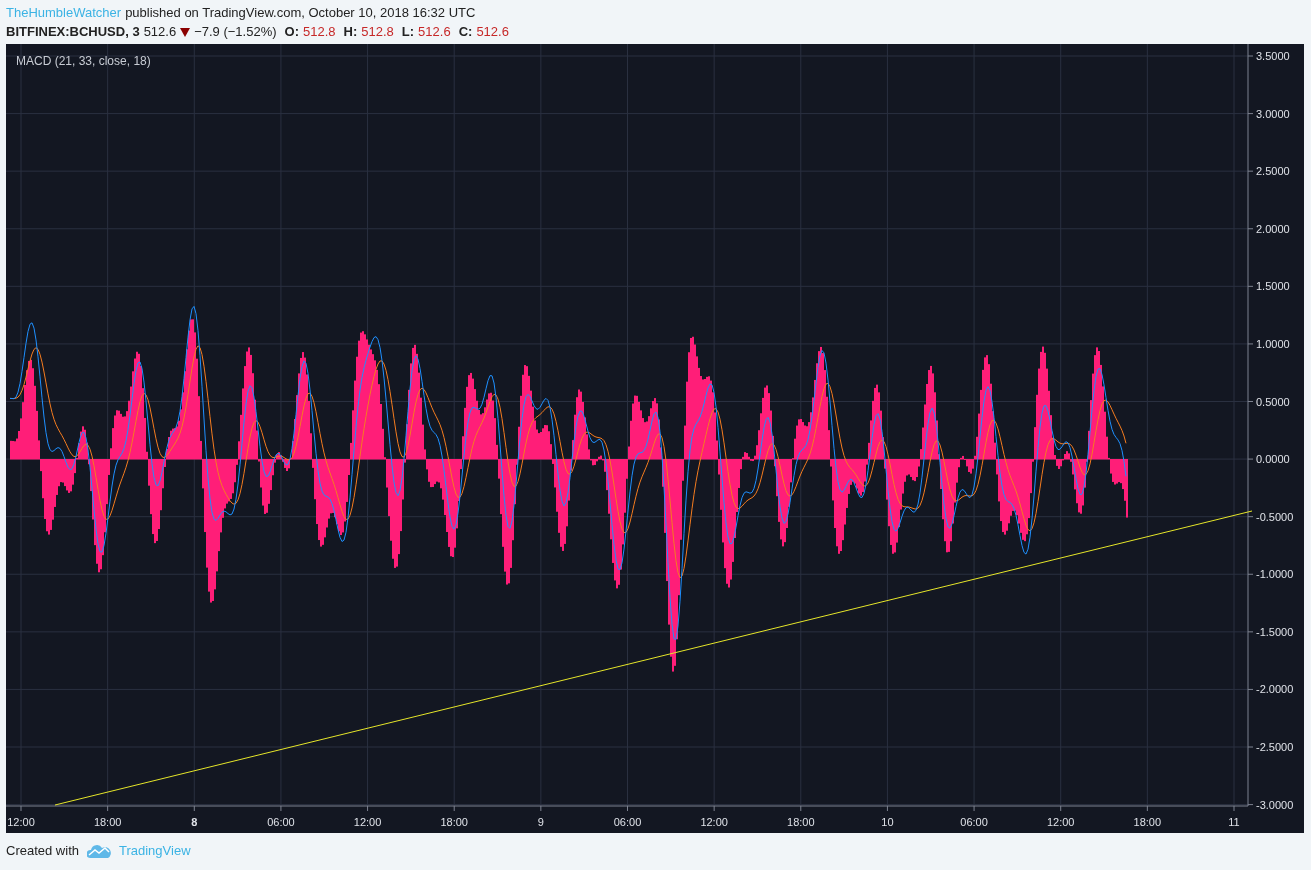 The height and width of the screenshot is (870, 1311). Describe the element at coordinates (83, 61) in the screenshot. I see `indicator-label: MACD (21, 33, close, 18)` at that location.